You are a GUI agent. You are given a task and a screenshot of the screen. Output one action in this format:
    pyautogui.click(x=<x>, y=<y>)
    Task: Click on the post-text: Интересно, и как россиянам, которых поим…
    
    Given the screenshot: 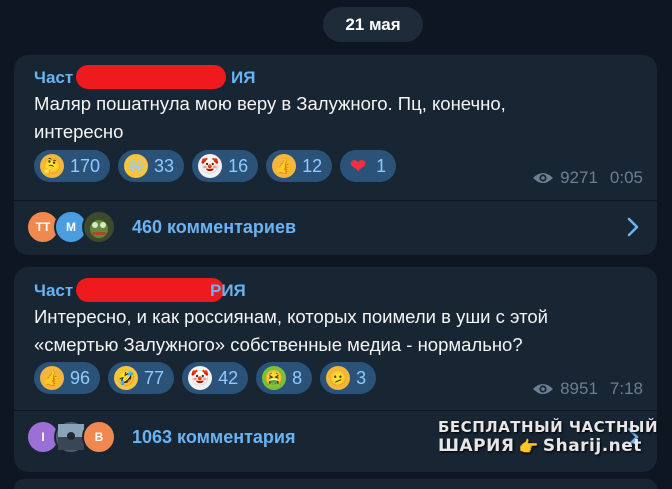 What is the action you would take?
    pyautogui.click(x=291, y=331)
    